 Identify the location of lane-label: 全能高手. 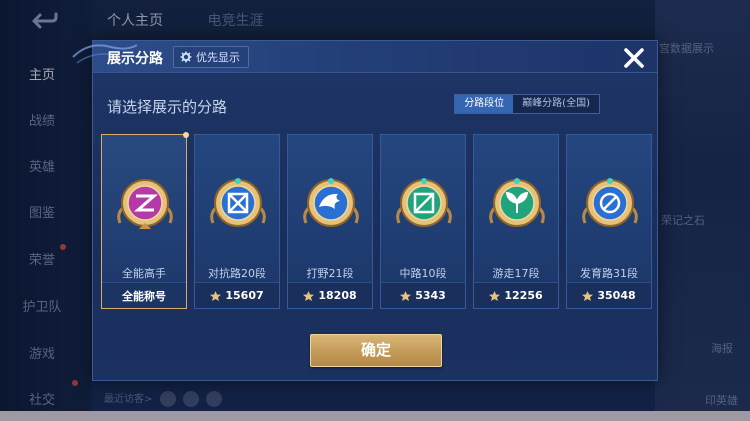
(144, 273).